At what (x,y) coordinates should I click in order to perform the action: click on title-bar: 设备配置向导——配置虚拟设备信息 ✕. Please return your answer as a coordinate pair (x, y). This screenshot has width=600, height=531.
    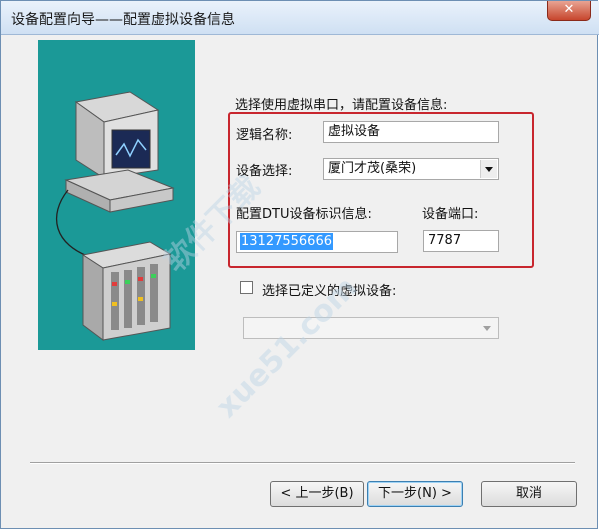
    Looking at the image, I should click on (300, 18).